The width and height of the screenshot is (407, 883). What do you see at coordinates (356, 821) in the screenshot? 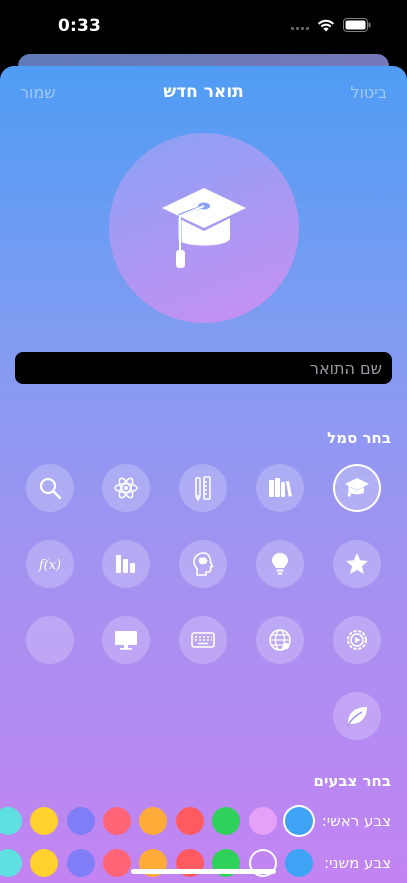
I see `primary-color-label: צבע ראשי:` at bounding box center [356, 821].